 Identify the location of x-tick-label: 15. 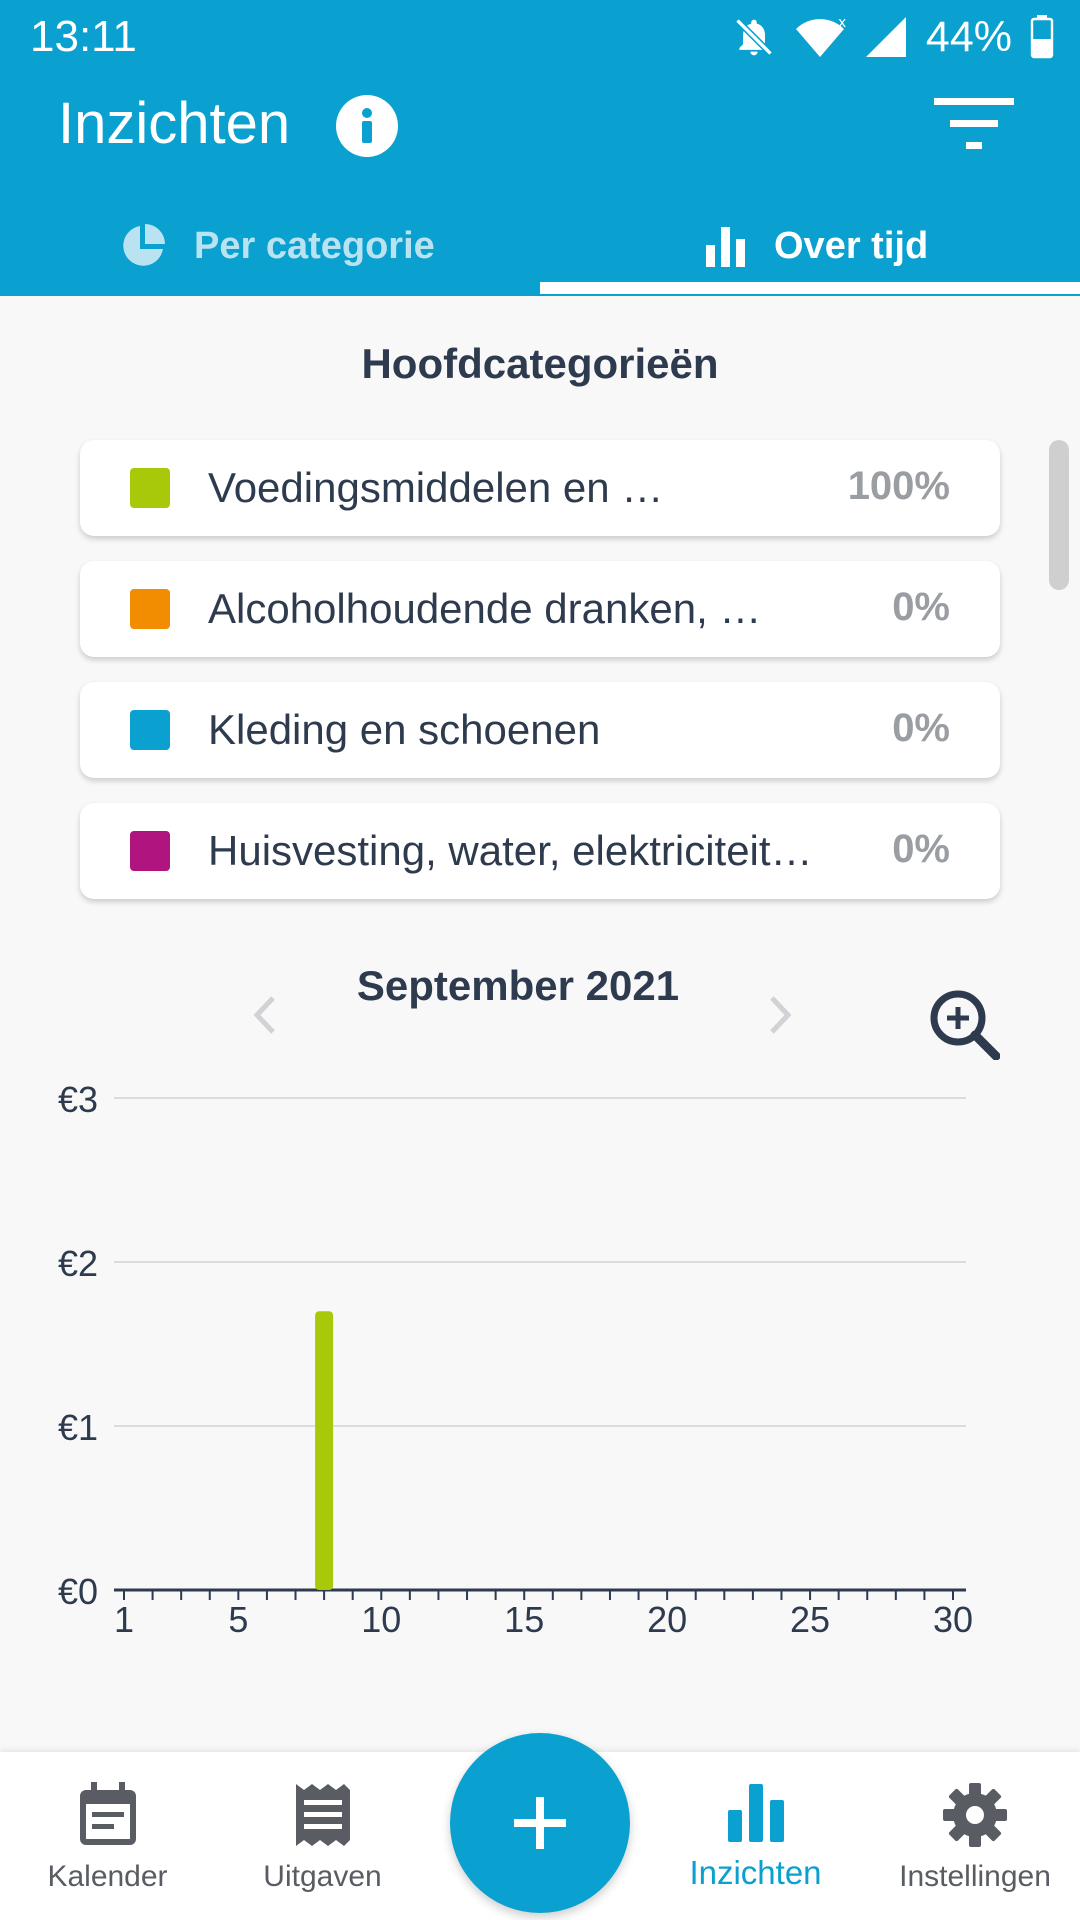
(524, 1619).